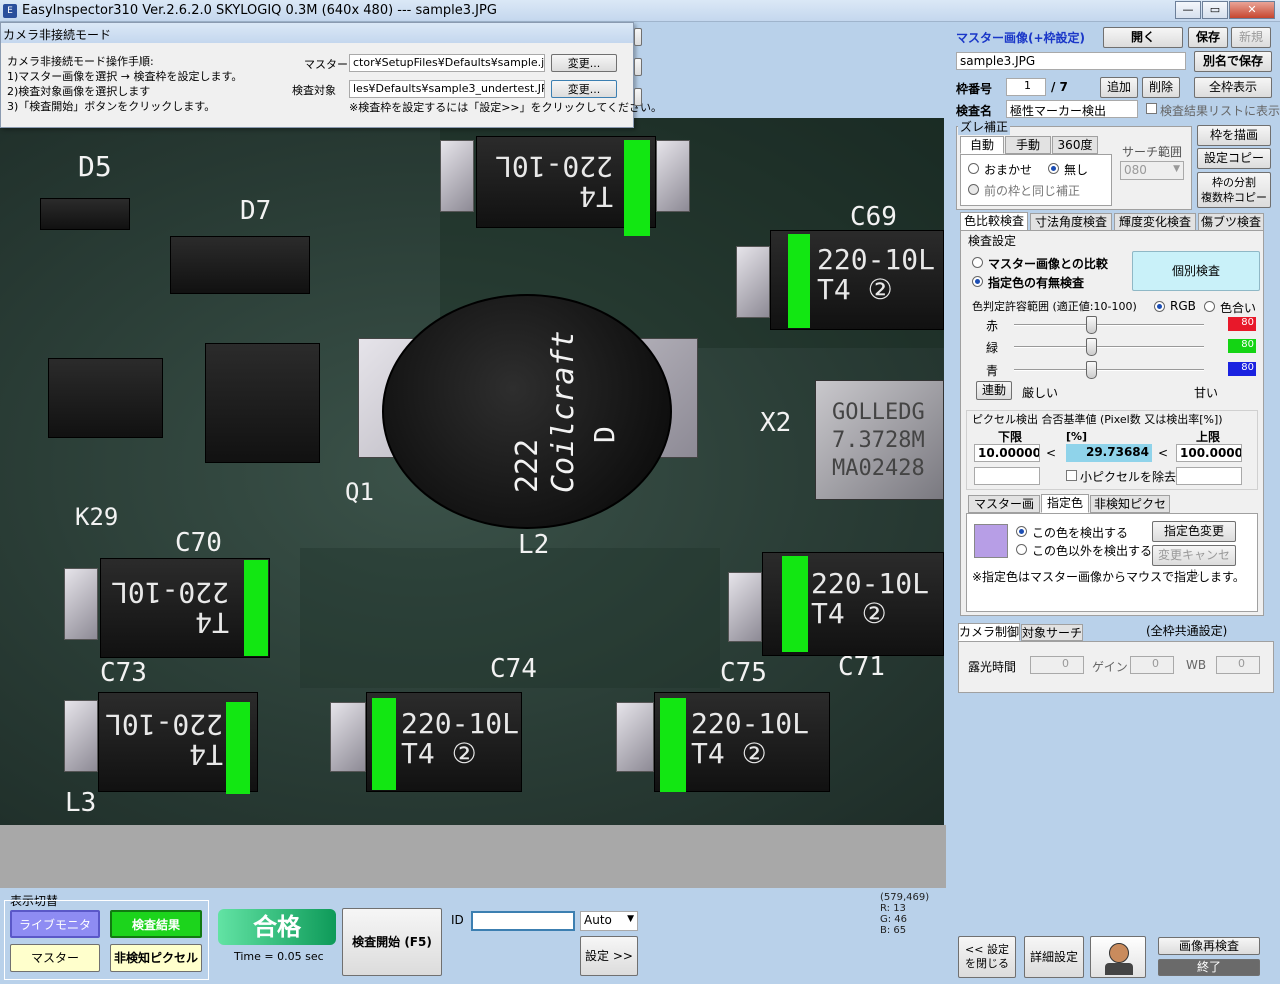  I want to click on silk-label-x2: X2, so click(776, 423).